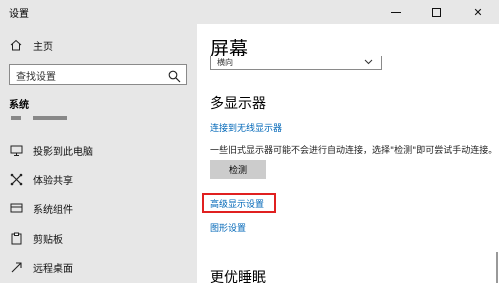 Image resolution: width=499 pixels, height=283 pixels. Describe the element at coordinates (16, 45) in the screenshot. I see `home-icon` at that location.